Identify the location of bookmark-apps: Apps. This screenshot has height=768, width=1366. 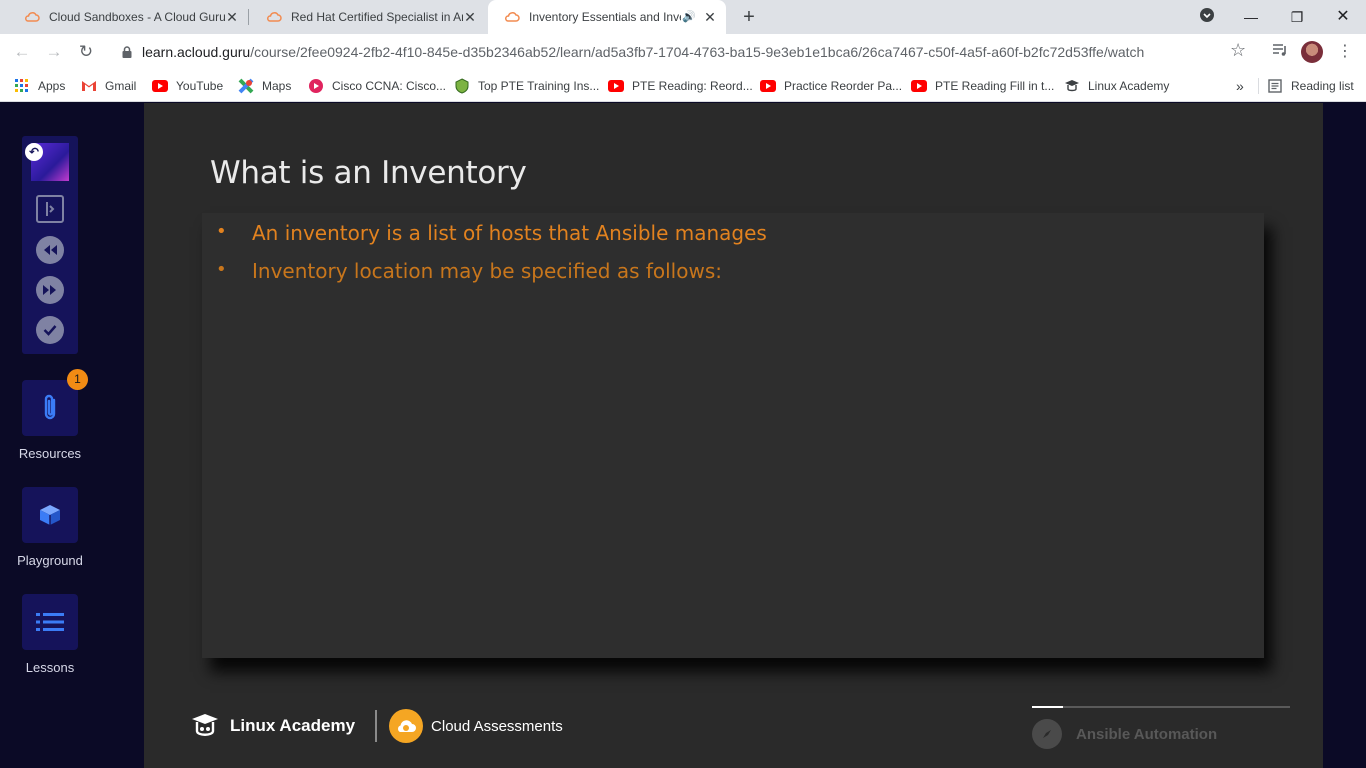
(39, 86).